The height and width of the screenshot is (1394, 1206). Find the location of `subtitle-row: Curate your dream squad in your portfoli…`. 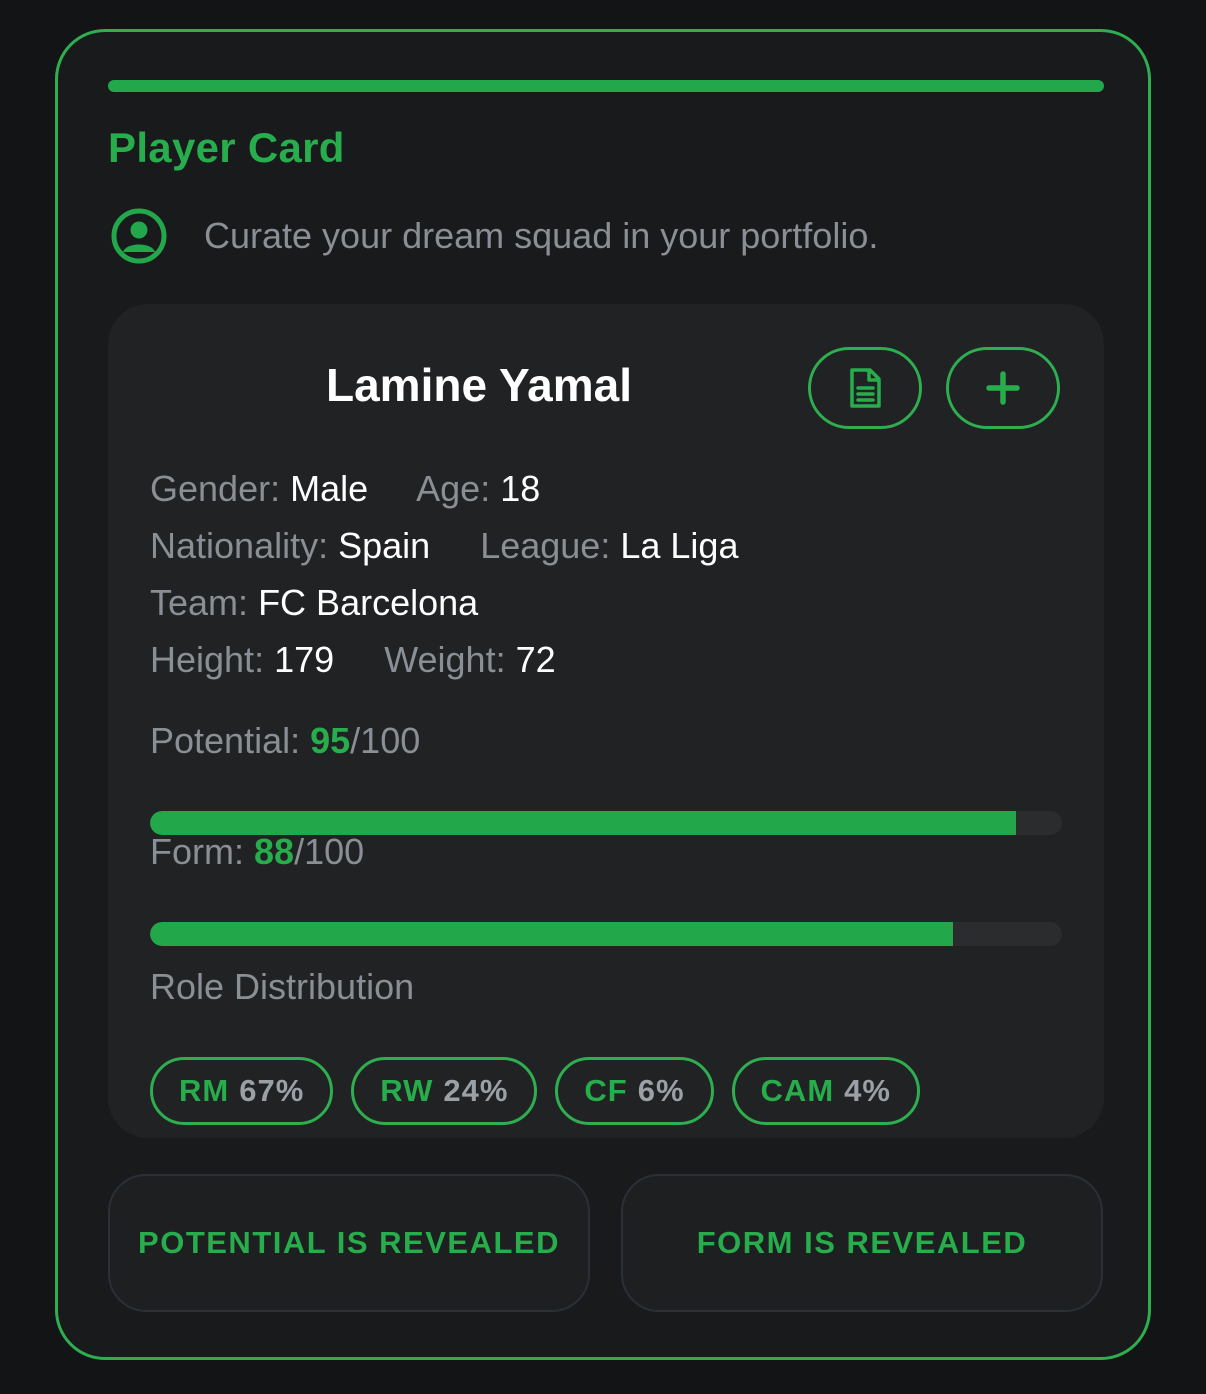

subtitle-row: Curate your dream squad in your portfoli… is located at coordinates (494, 236).